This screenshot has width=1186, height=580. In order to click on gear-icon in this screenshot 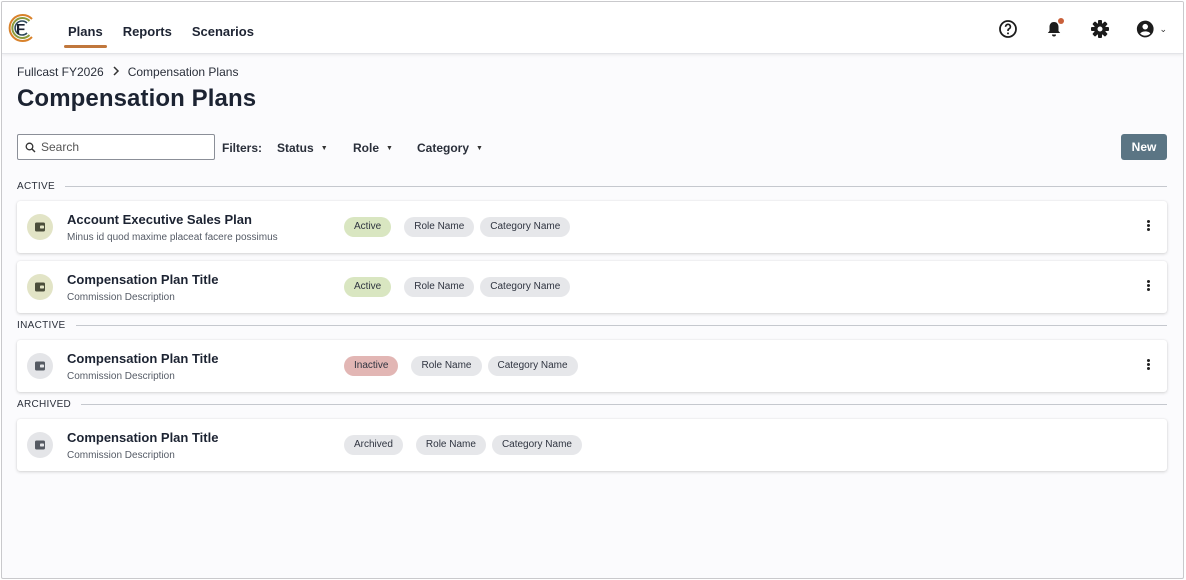, I will do `click(1100, 29)`.